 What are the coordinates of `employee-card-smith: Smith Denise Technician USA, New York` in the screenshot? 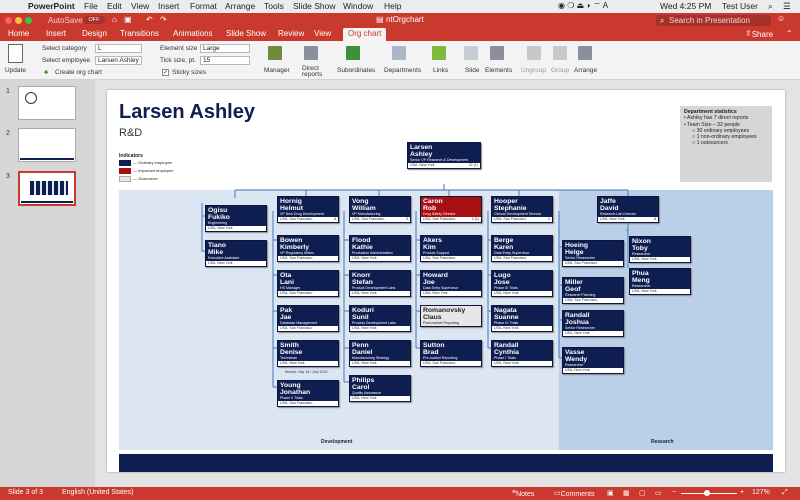 It's located at (308, 353).